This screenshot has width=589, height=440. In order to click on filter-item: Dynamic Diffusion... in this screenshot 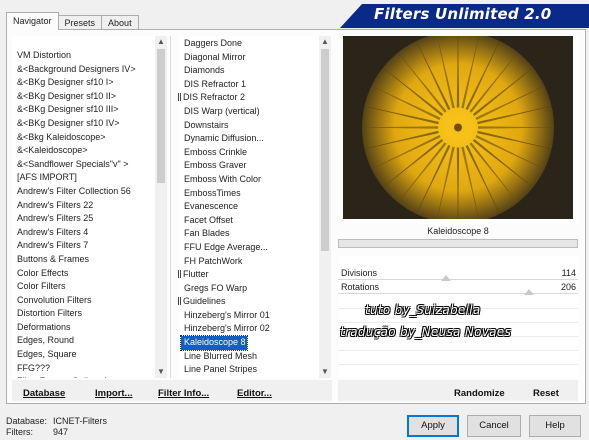, I will do `click(248, 139)`.